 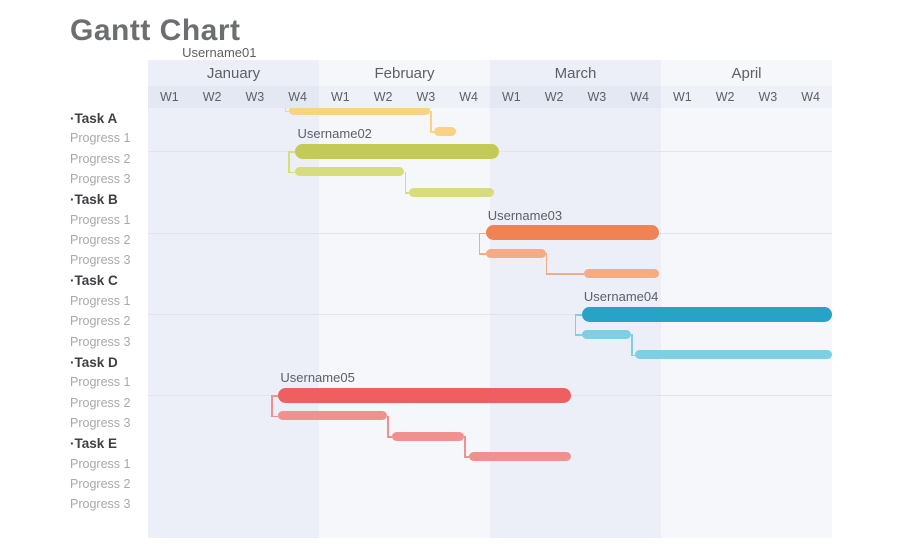 I want to click on week-label-april-w3: W3, so click(x=768, y=97).